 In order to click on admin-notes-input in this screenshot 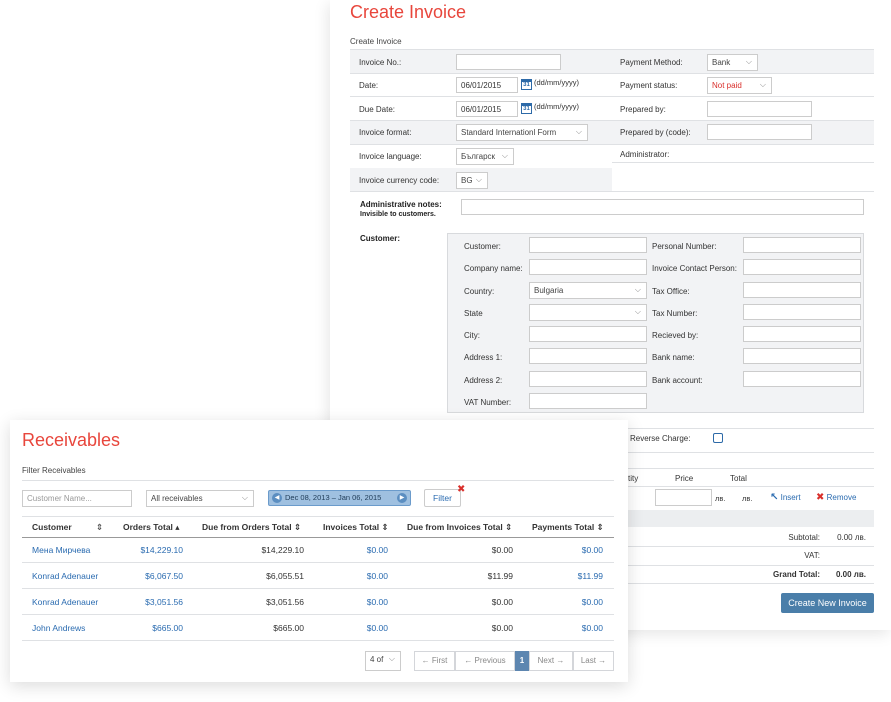, I will do `click(662, 207)`.